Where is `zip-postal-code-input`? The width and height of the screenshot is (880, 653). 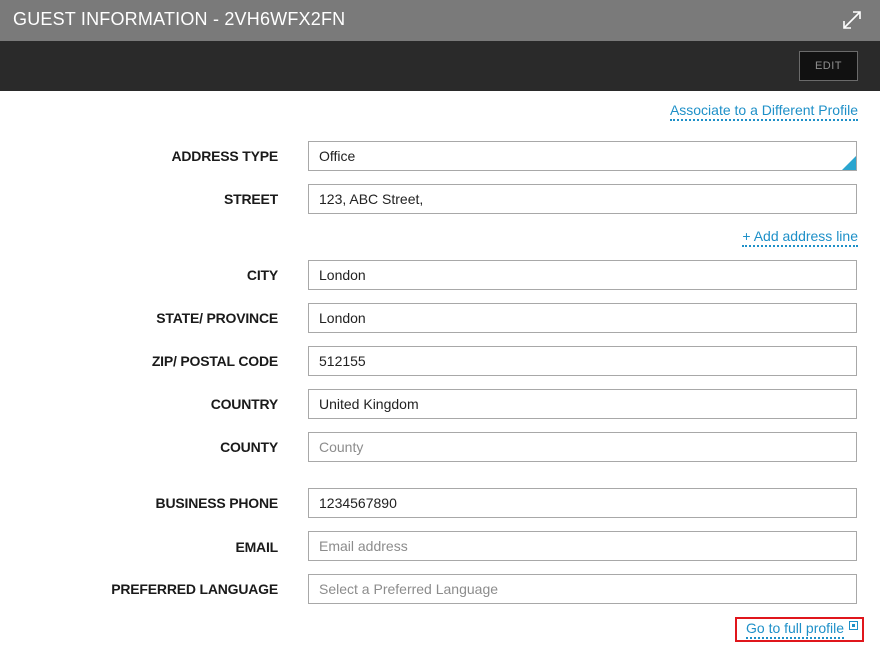 zip-postal-code-input is located at coordinates (582, 361).